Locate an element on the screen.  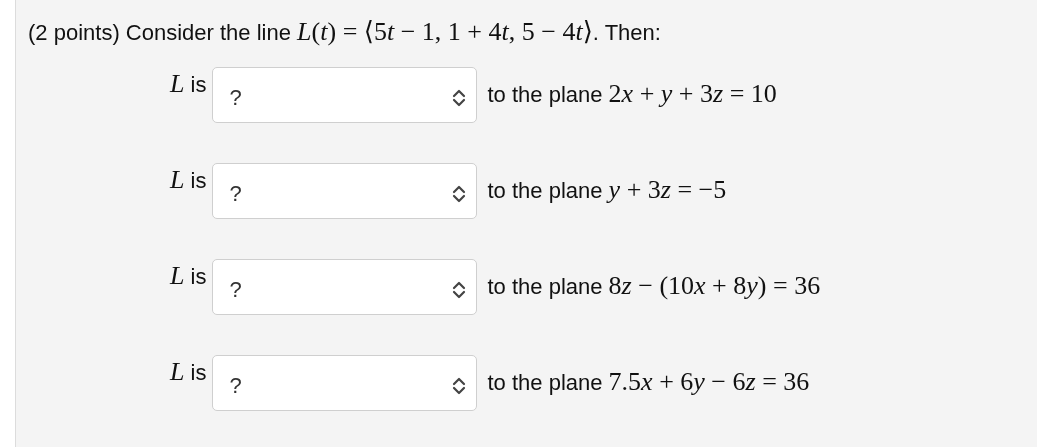
plane-statement: to the plane y + 3z = −5 is located at coordinates (607, 190).